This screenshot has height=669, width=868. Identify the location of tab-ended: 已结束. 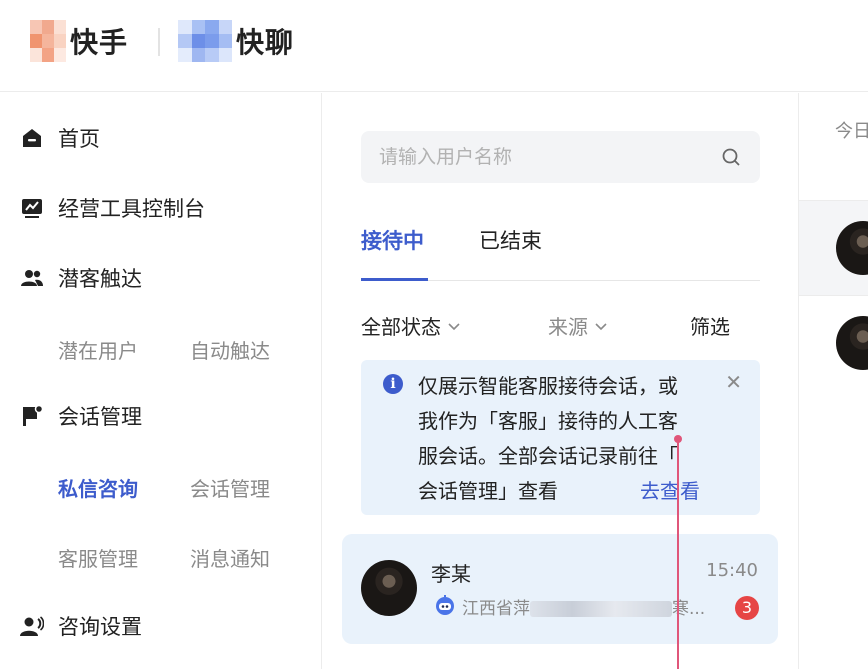
(510, 240).